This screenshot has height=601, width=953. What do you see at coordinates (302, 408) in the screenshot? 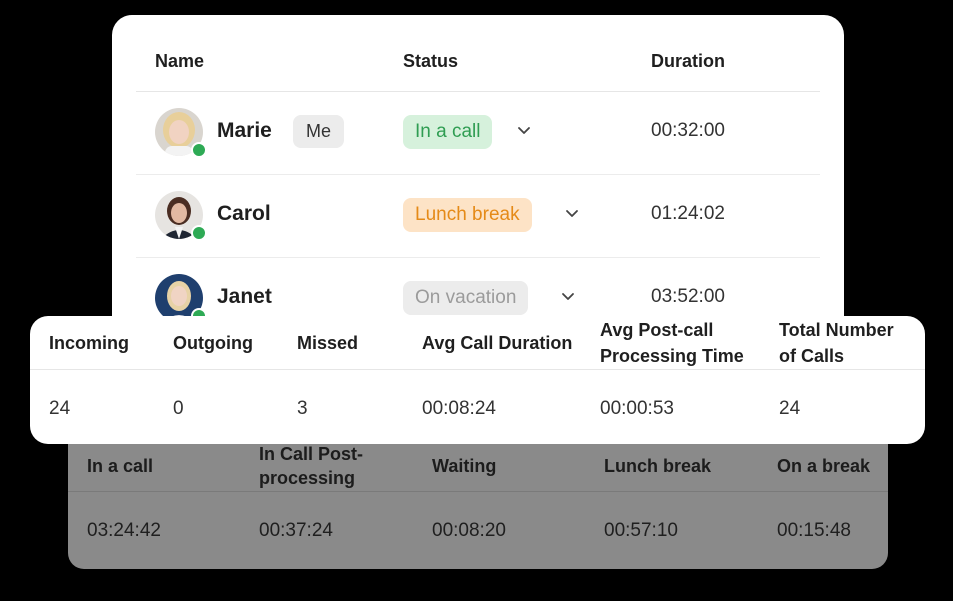
I see `missed-value: 3` at bounding box center [302, 408].